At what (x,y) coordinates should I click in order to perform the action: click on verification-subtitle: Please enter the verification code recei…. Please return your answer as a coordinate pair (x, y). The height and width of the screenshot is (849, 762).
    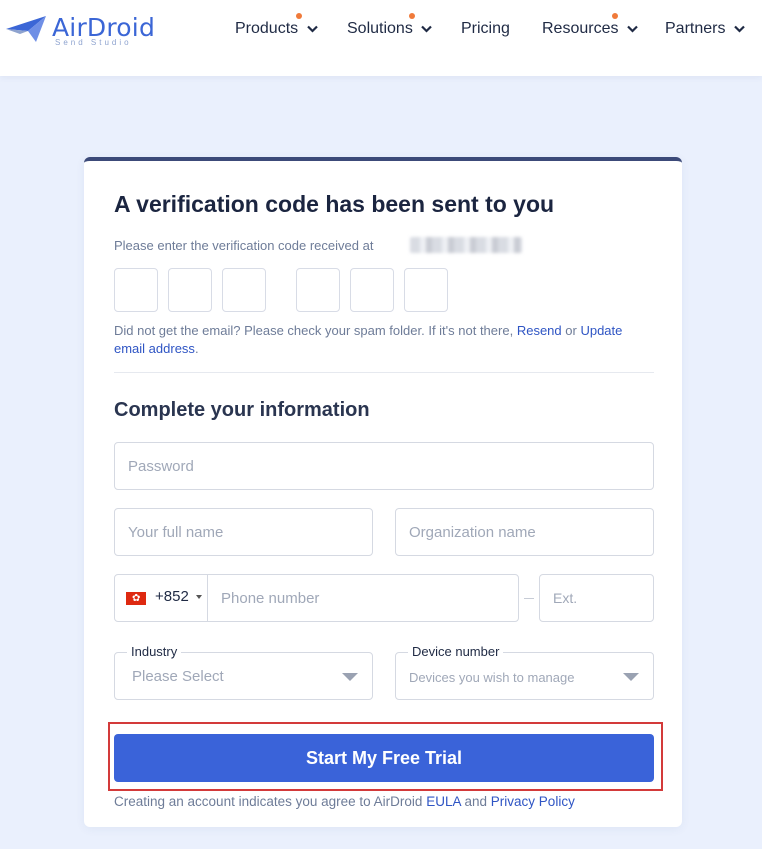
    Looking at the image, I should click on (244, 245).